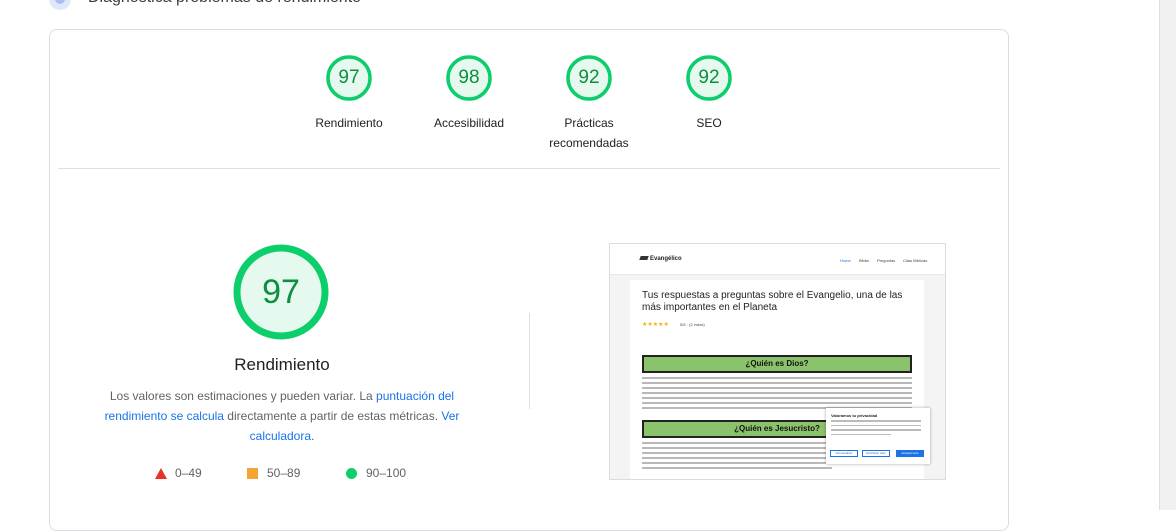 Image resolution: width=1176 pixels, height=531 pixels. Describe the element at coordinates (252, 473) in the screenshot. I see `square-icon` at that location.